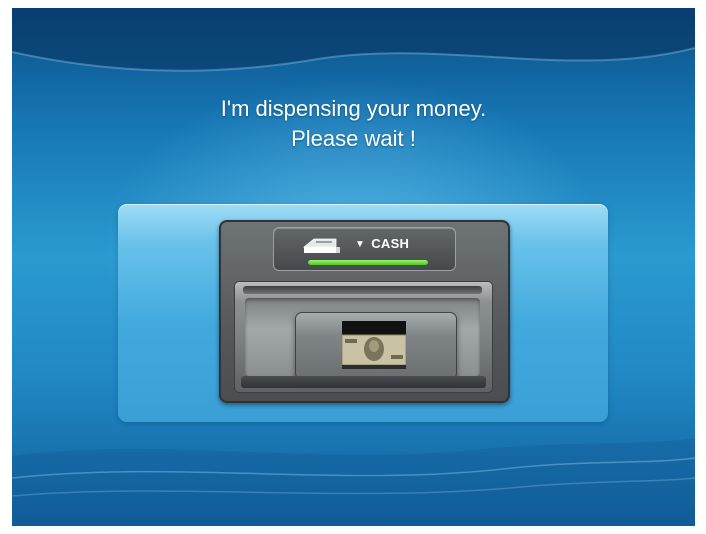  I want to click on banknote-icon, so click(374, 345).